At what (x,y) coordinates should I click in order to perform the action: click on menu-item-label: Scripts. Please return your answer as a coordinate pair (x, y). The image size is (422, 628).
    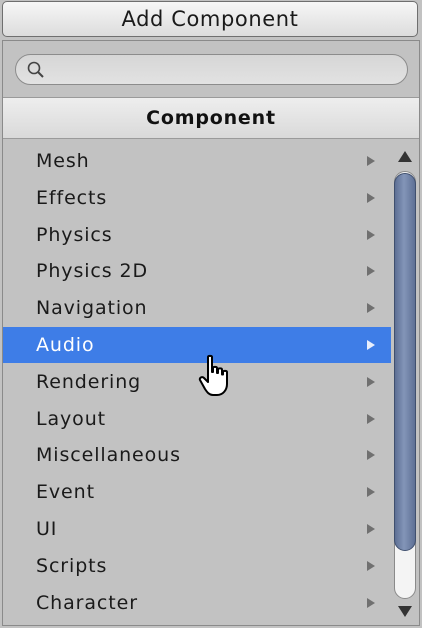
    Looking at the image, I should click on (72, 565).